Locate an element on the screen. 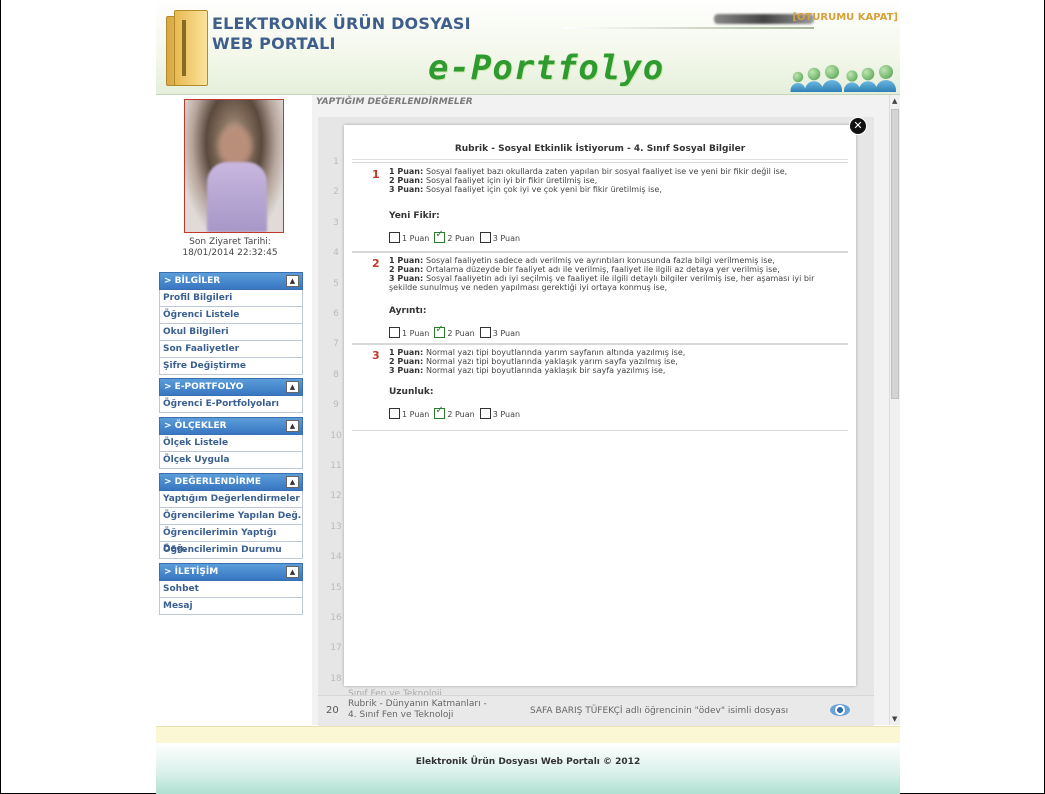 The height and width of the screenshot is (794, 1045). score-options: 1 Puan 2 Puan 3 Puan is located at coordinates (457, 412).